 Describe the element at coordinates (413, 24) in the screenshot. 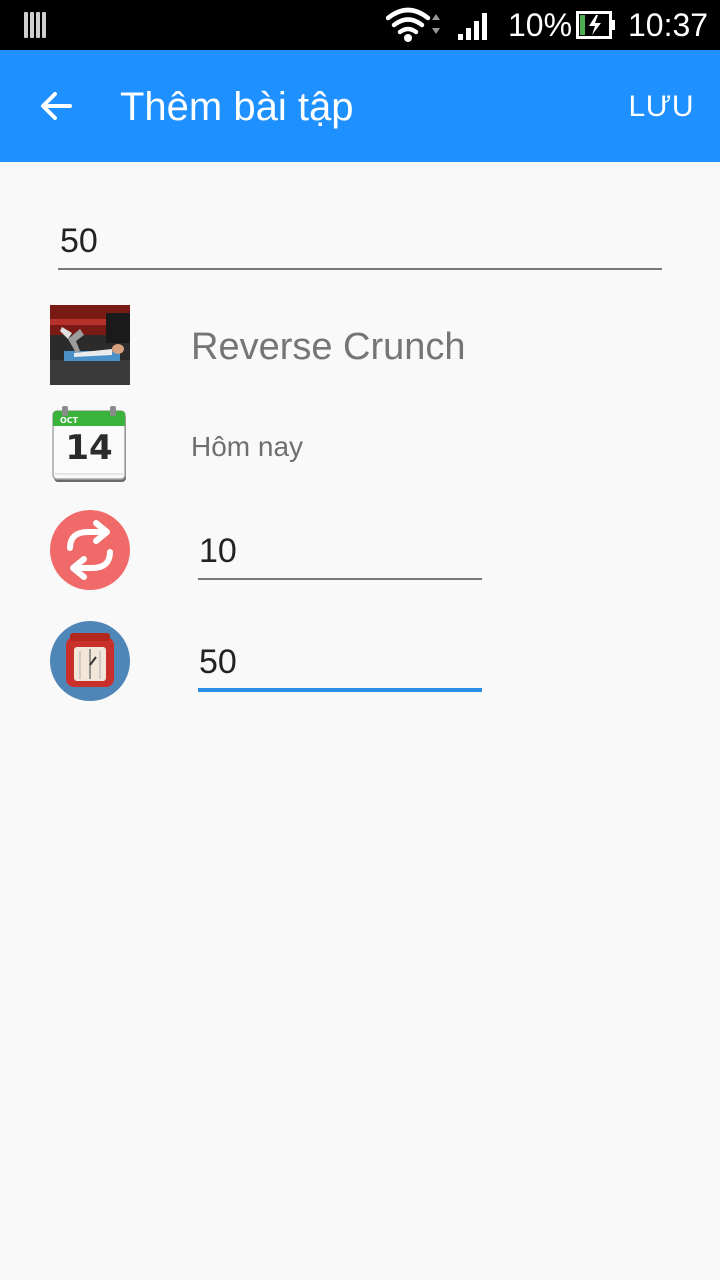

I see `wifi-icon` at that location.